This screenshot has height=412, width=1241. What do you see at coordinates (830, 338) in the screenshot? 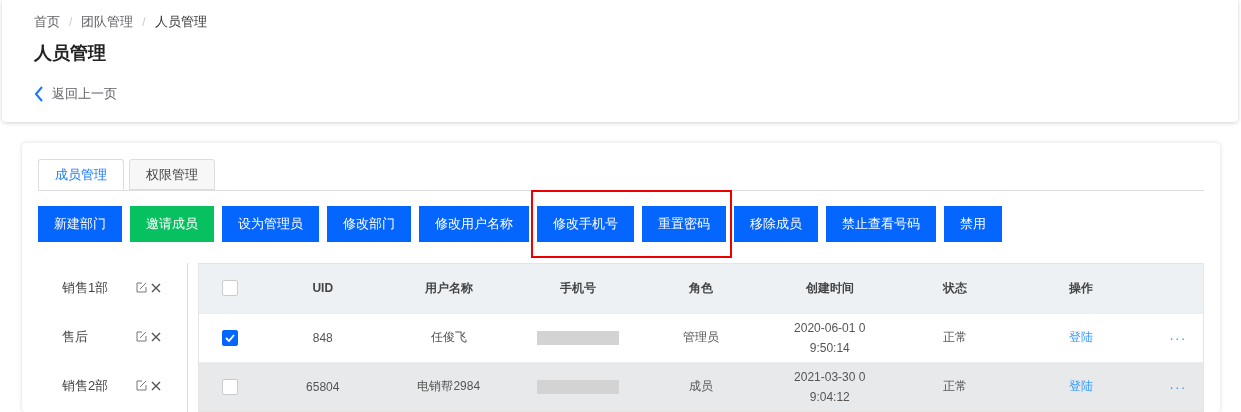
I see `table-cell-text: 2020-06-01 09:50:14` at bounding box center [830, 338].